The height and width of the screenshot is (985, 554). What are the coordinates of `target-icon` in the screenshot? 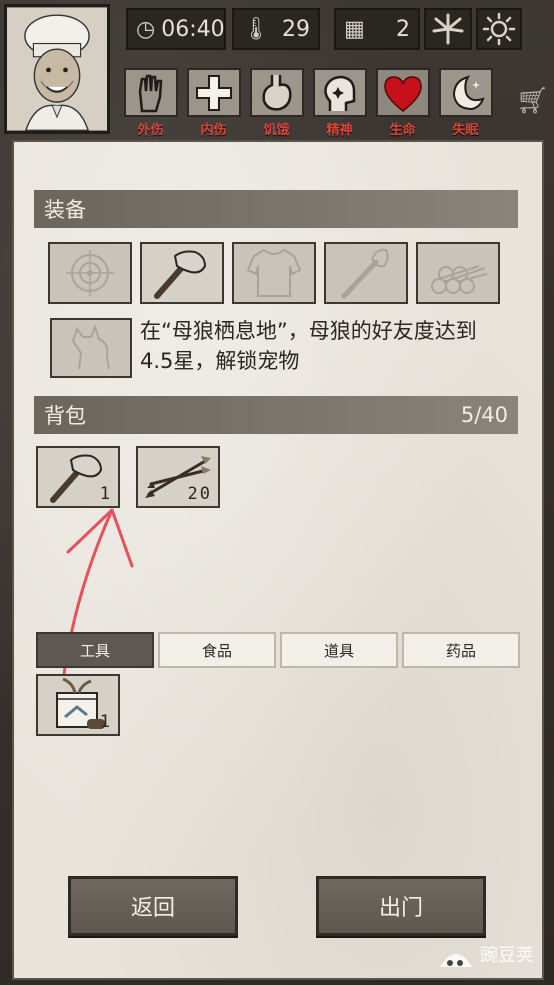 It's located at (90, 273).